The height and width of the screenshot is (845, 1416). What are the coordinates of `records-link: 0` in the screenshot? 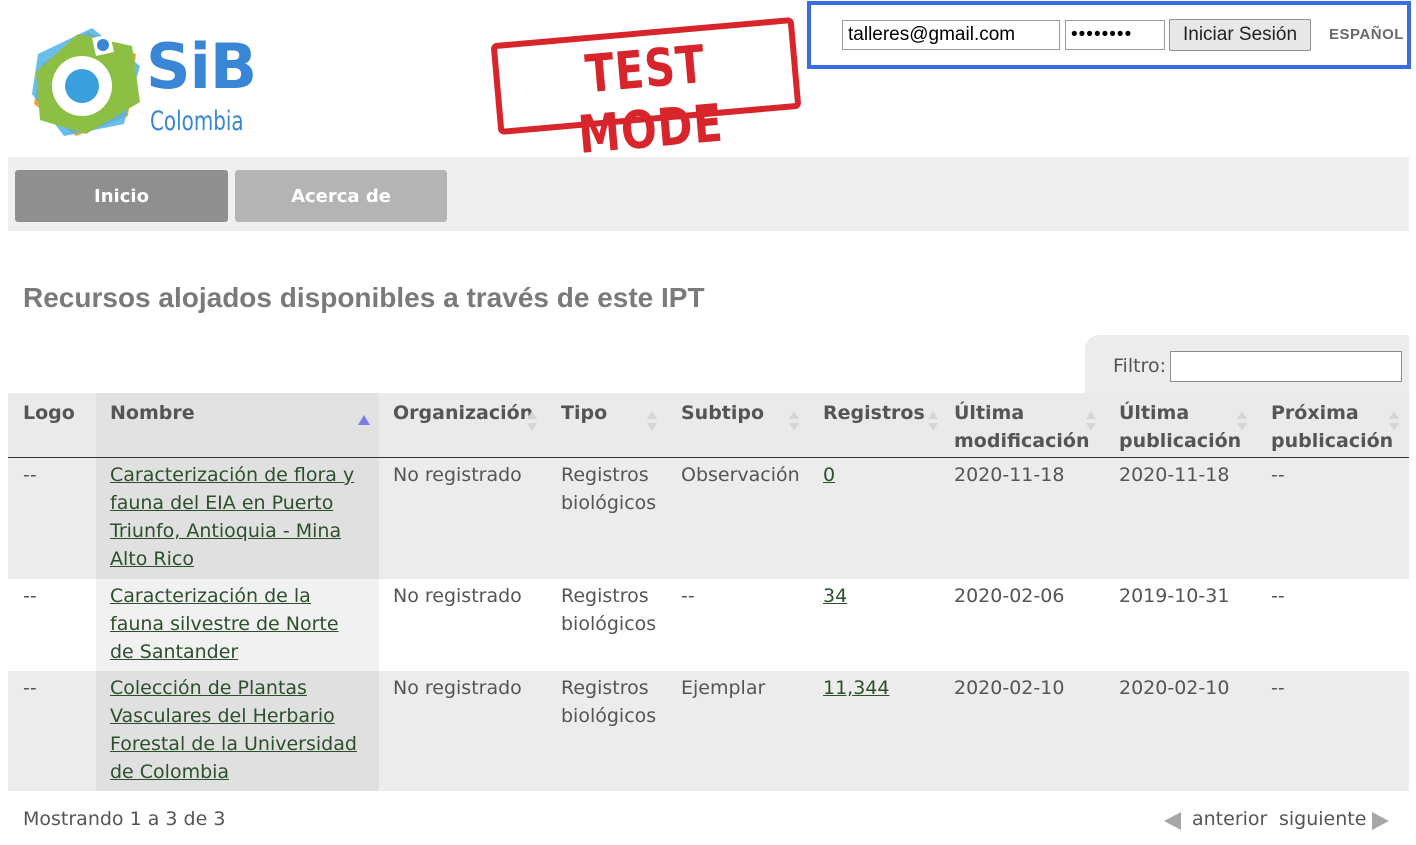 It's located at (829, 475).